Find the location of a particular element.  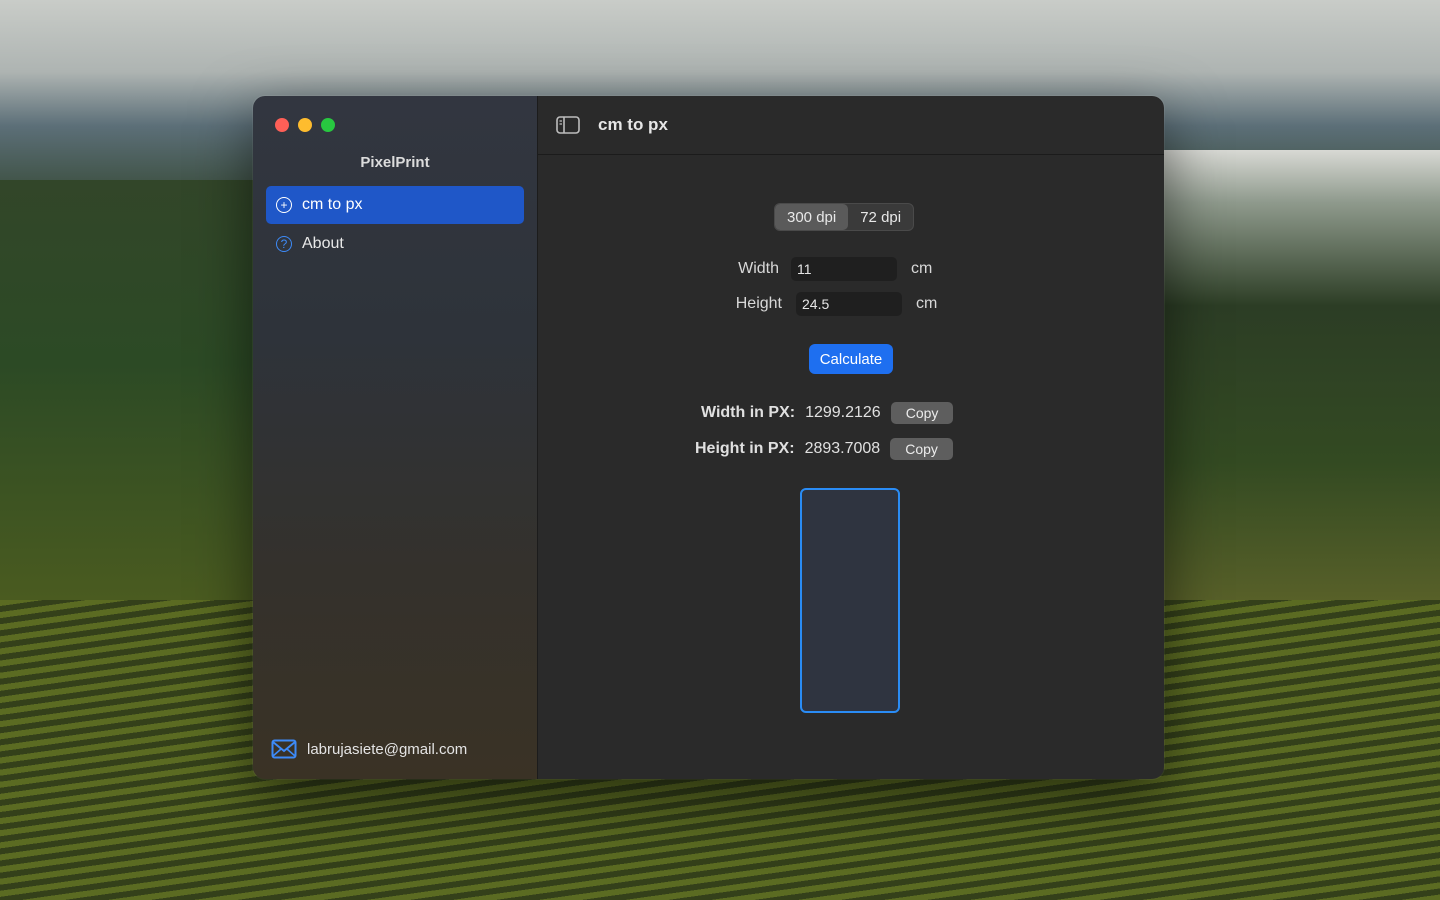

dpi-segmented-control: 300 dpi 72 dpi is located at coordinates (844, 217).